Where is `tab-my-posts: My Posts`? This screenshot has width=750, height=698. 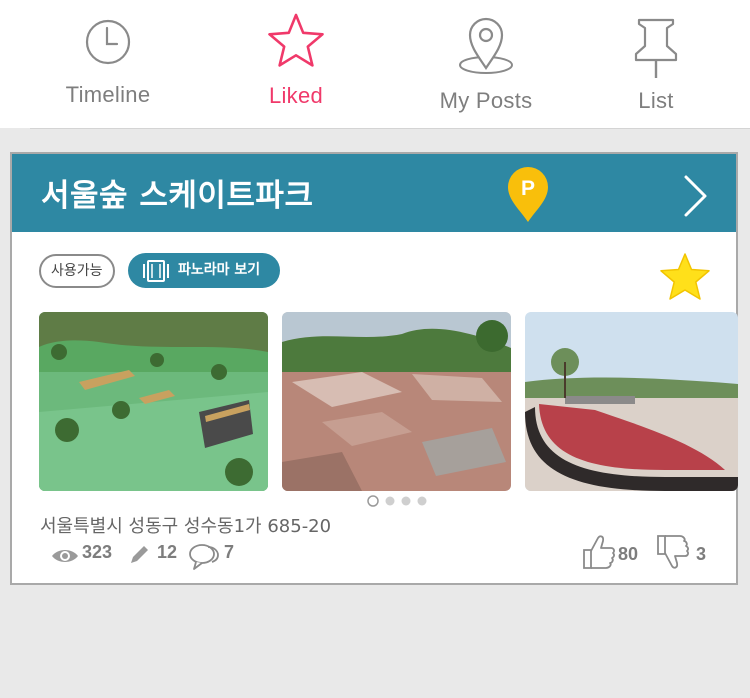 tab-my-posts: My Posts is located at coordinates (486, 64).